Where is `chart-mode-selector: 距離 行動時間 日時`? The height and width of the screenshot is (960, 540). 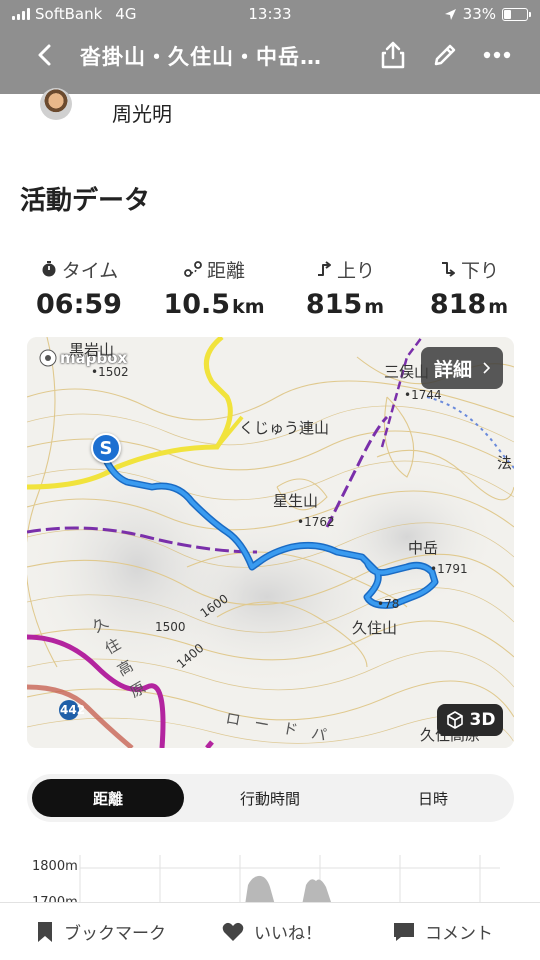
chart-mode-selector: 距離 行動時間 日時 is located at coordinates (270, 798).